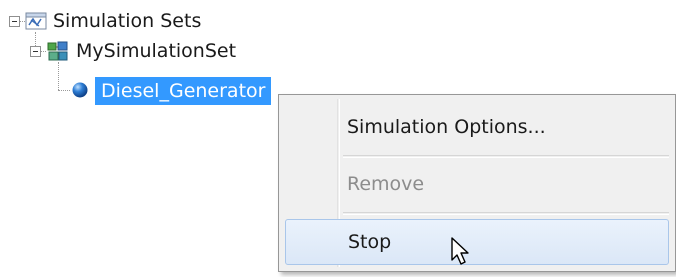 Image resolution: width=676 pixels, height=277 pixels. Describe the element at coordinates (183, 91) in the screenshot. I see `tree-item-diesel-generator: Diesel_Generator` at that location.